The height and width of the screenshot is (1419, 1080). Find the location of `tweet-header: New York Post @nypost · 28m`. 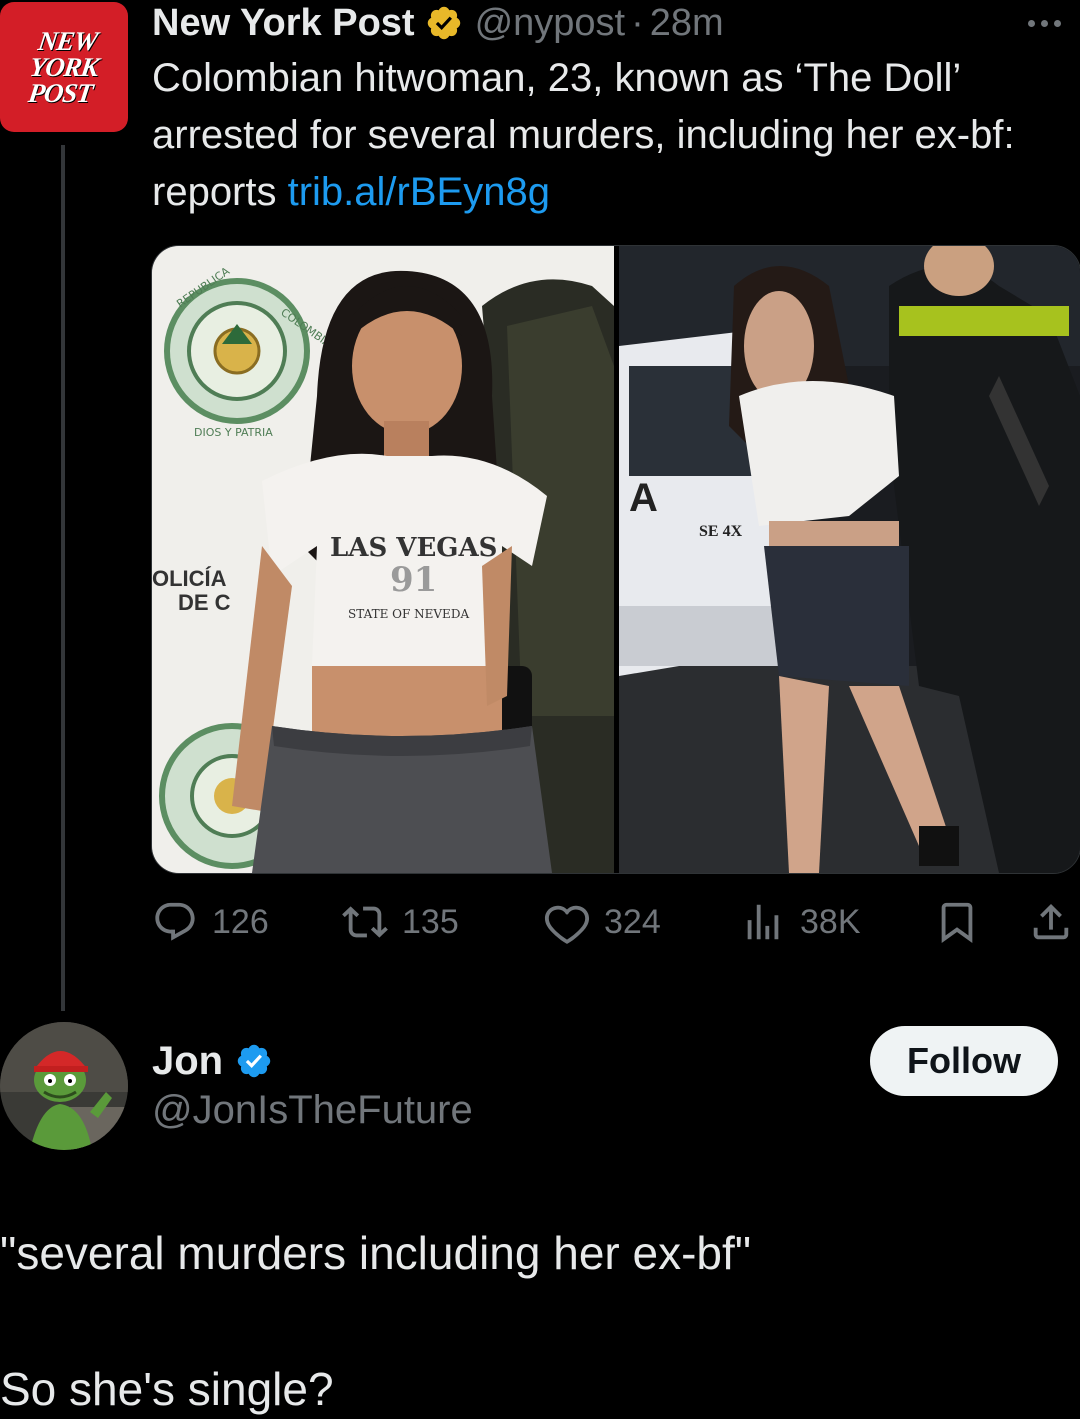

tweet-header: New York Post @nypost · 28m is located at coordinates (438, 23).